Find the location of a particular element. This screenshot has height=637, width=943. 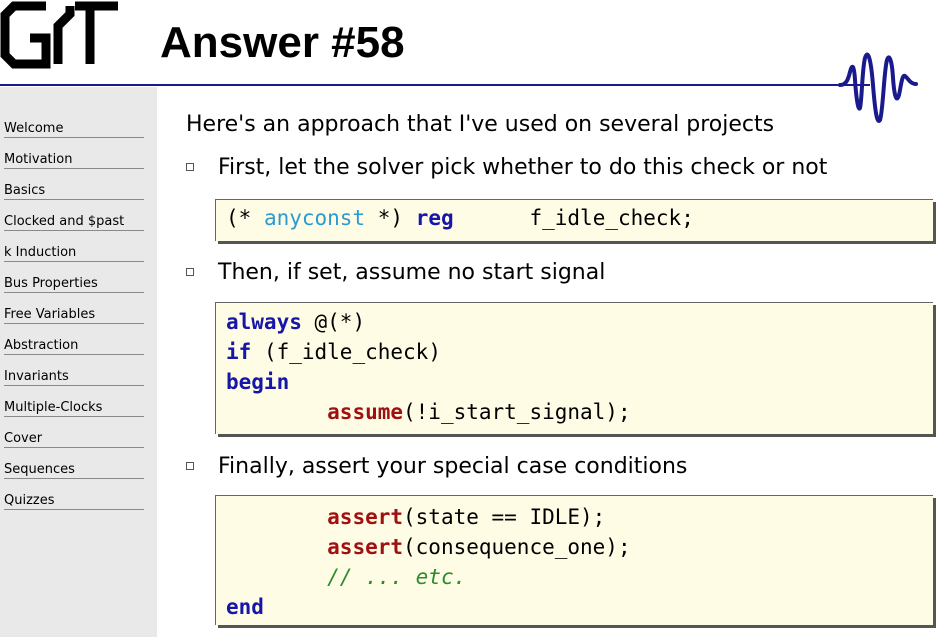

code-keyword: end is located at coordinates (245, 607).